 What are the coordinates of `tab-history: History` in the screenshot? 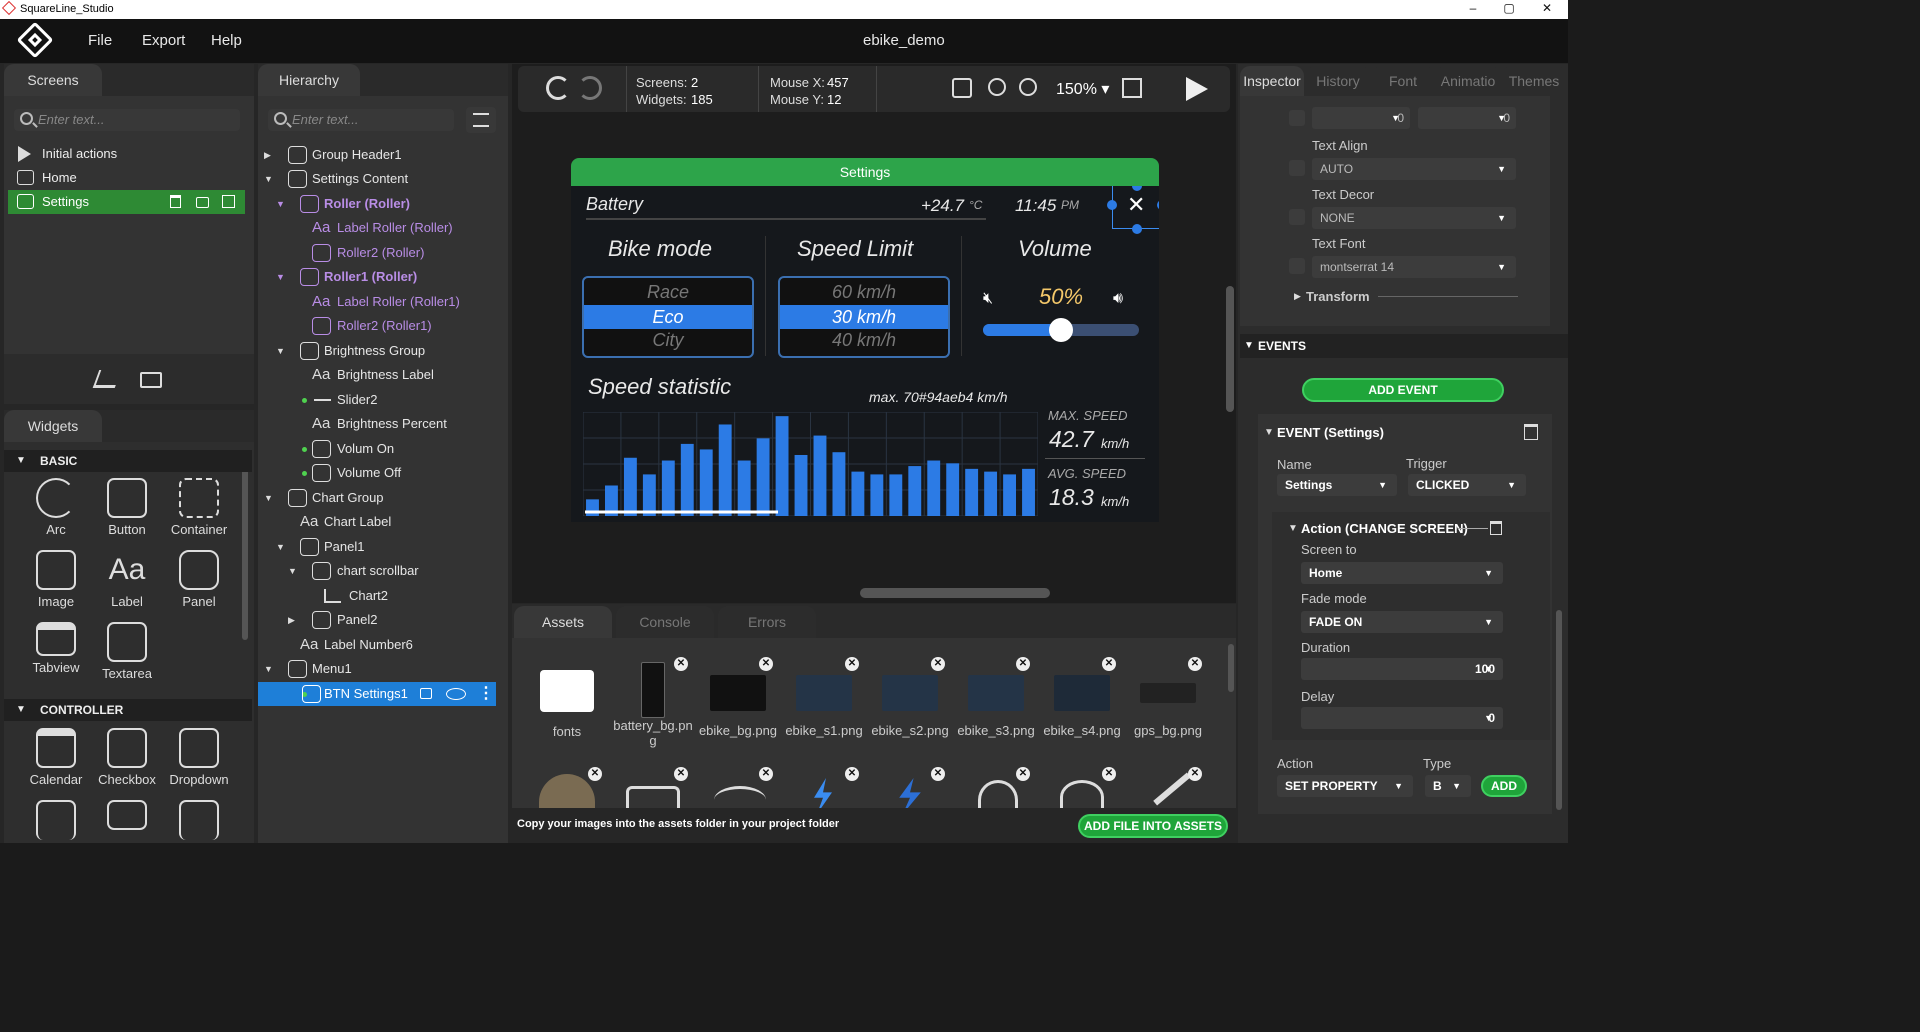 It's located at (1338, 81).